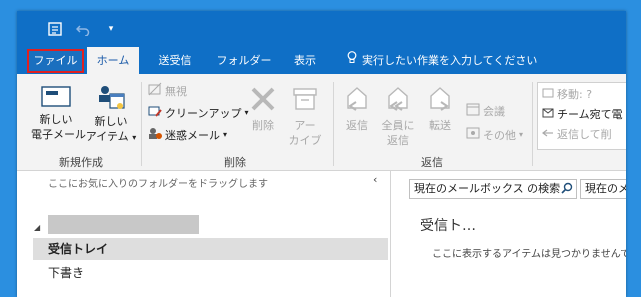  What do you see at coordinates (155, 90) in the screenshot?
I see `ignore-icon` at bounding box center [155, 90].